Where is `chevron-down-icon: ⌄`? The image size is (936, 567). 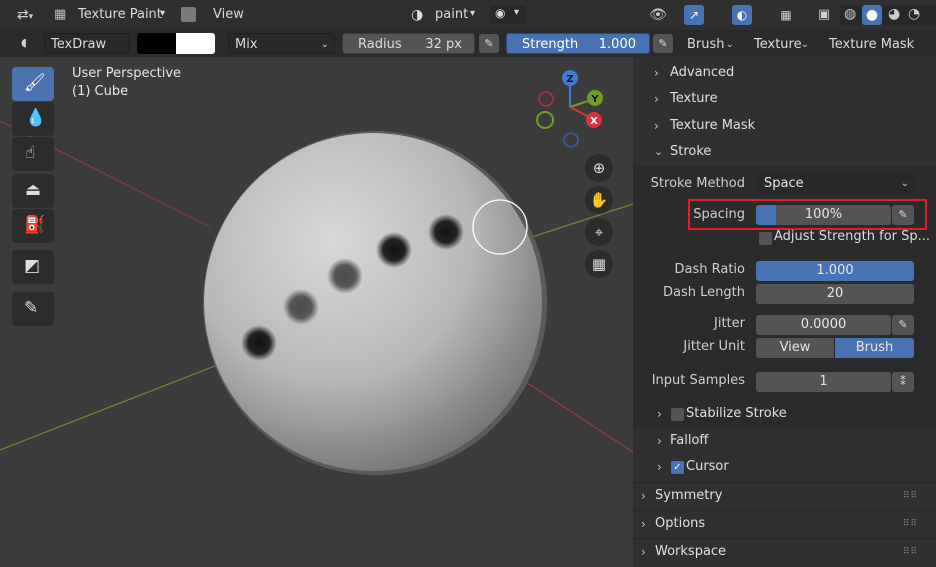
chevron-down-icon: ⌄ is located at coordinates (324, 44).